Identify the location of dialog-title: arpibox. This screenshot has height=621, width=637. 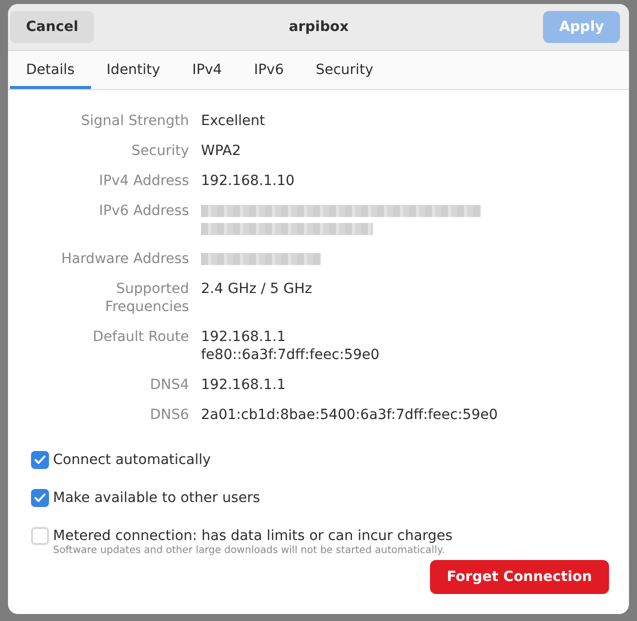
(318, 27).